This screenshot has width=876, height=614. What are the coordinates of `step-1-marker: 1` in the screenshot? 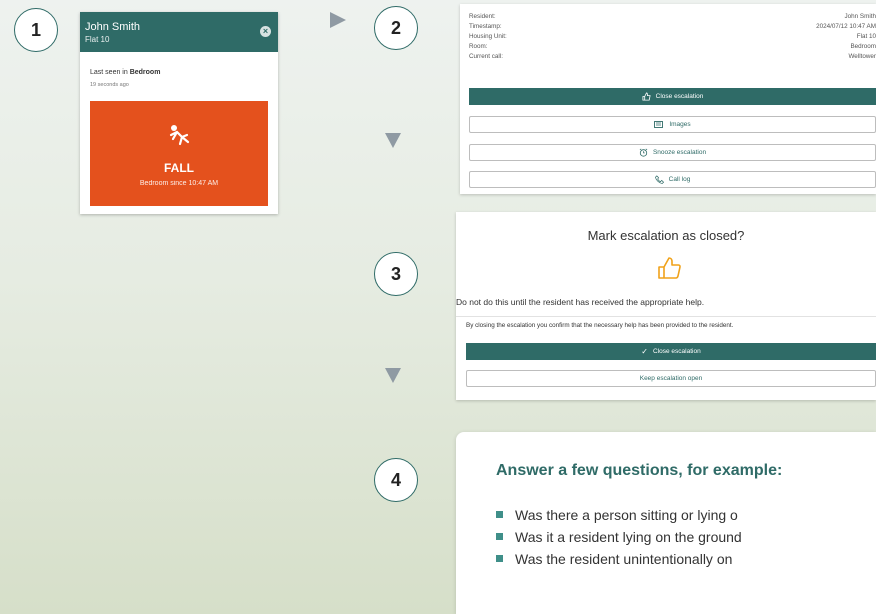 It's located at (36, 30).